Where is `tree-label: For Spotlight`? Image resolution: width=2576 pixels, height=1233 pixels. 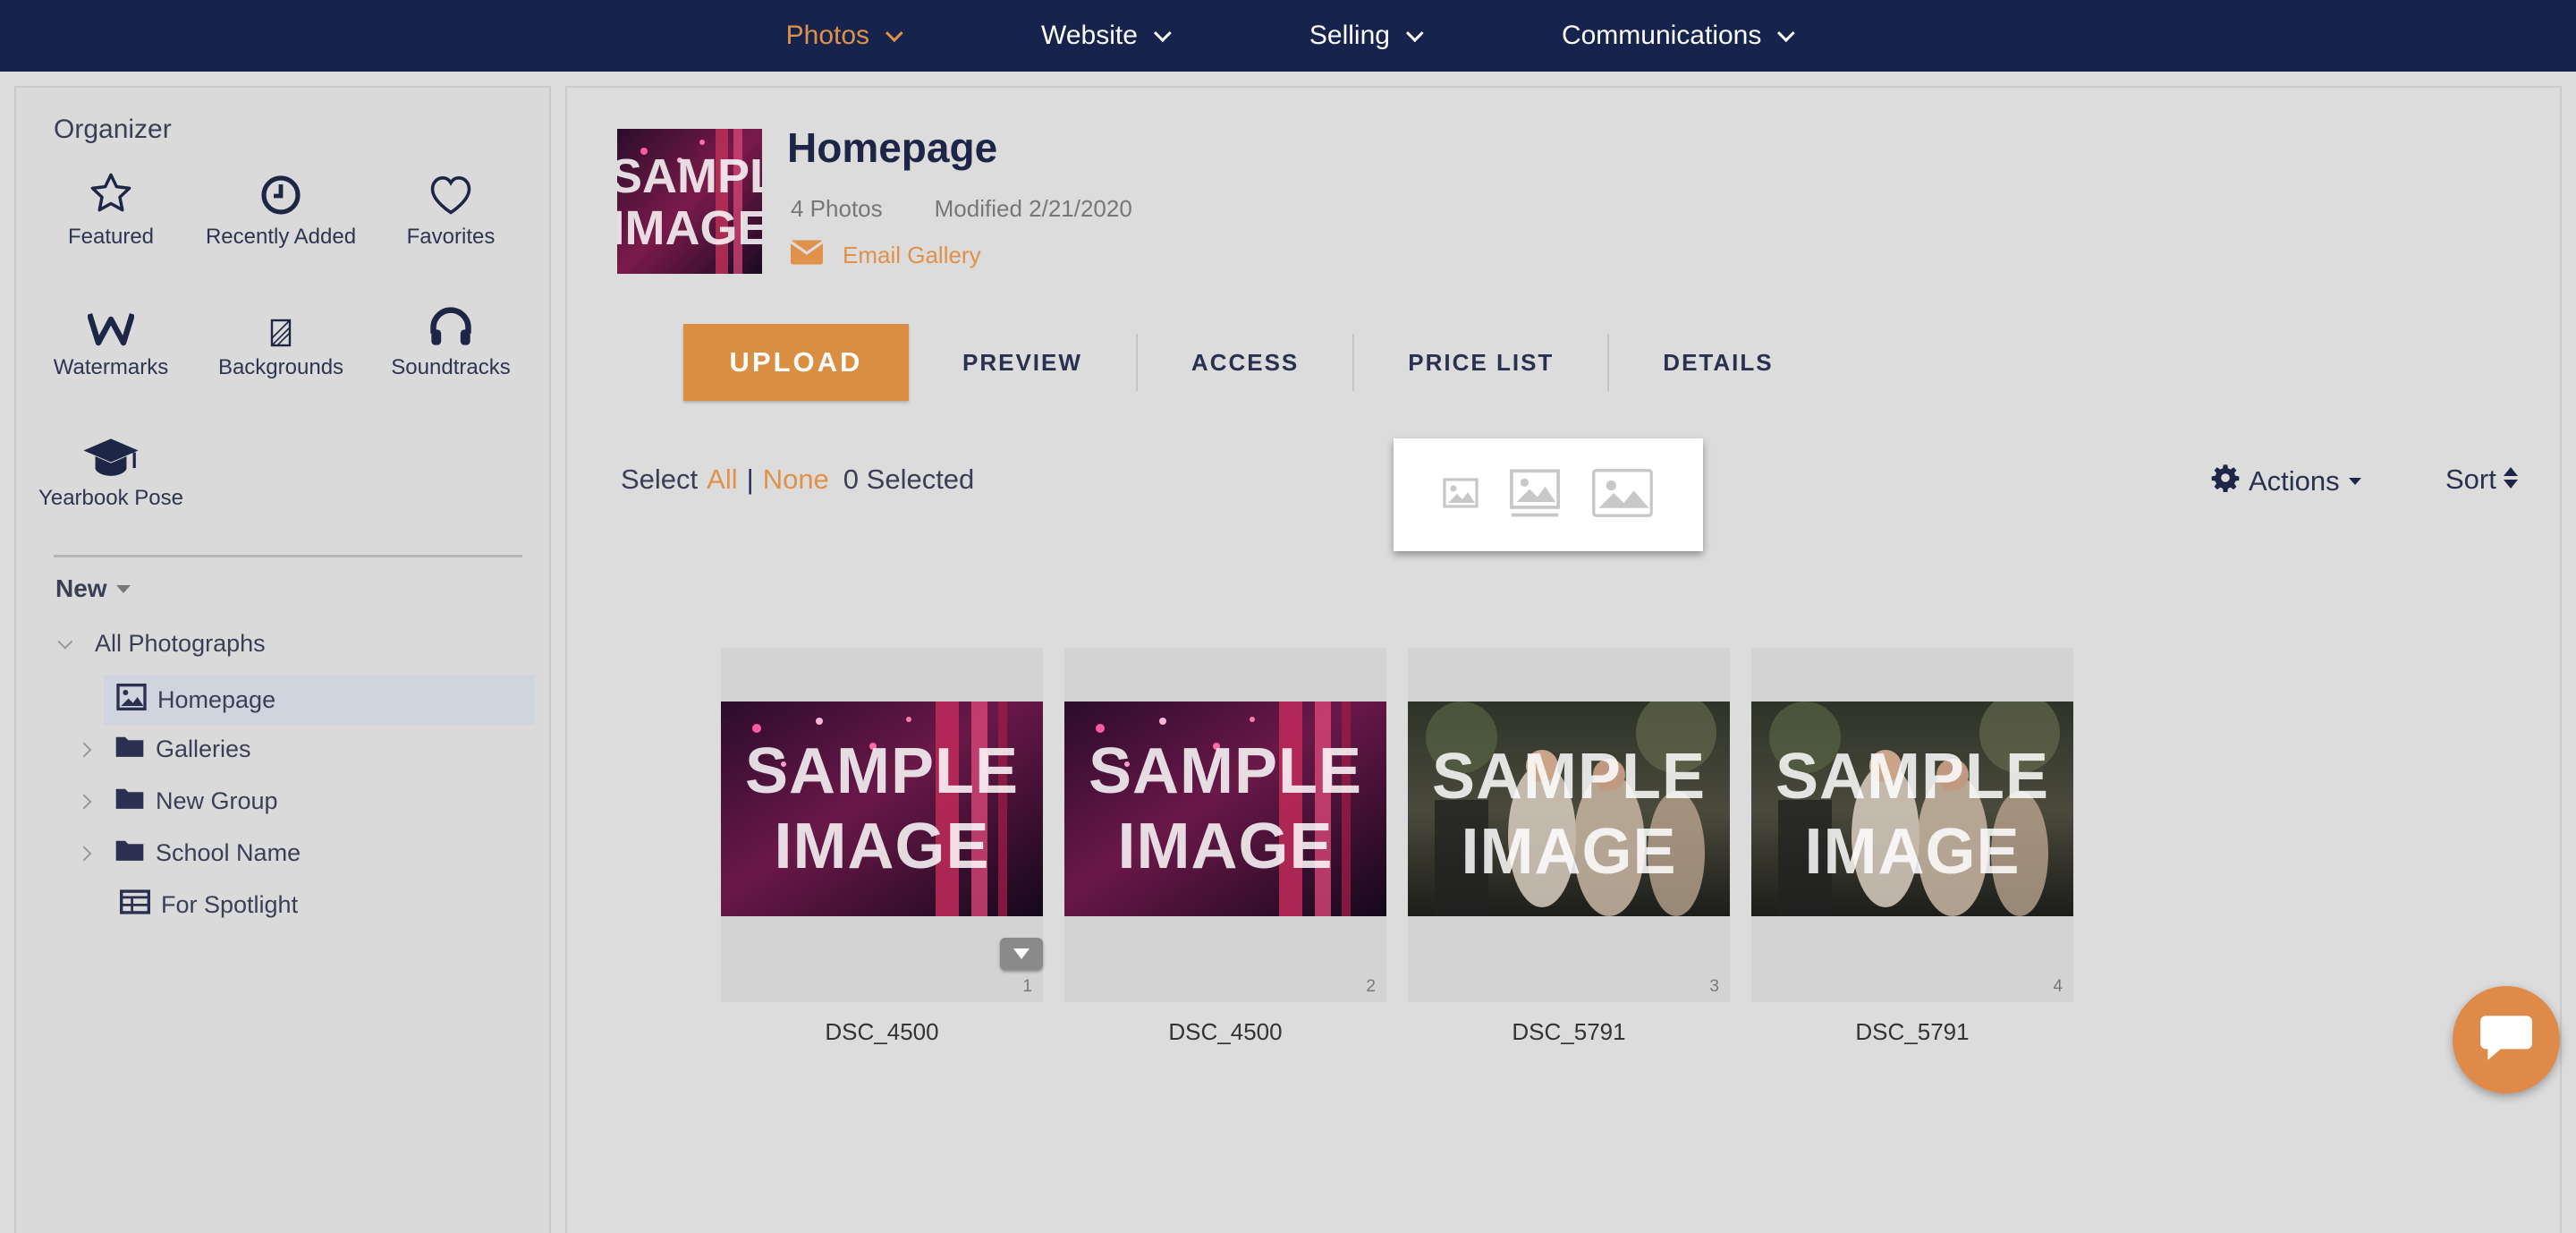 tree-label: For Spotlight is located at coordinates (230, 904).